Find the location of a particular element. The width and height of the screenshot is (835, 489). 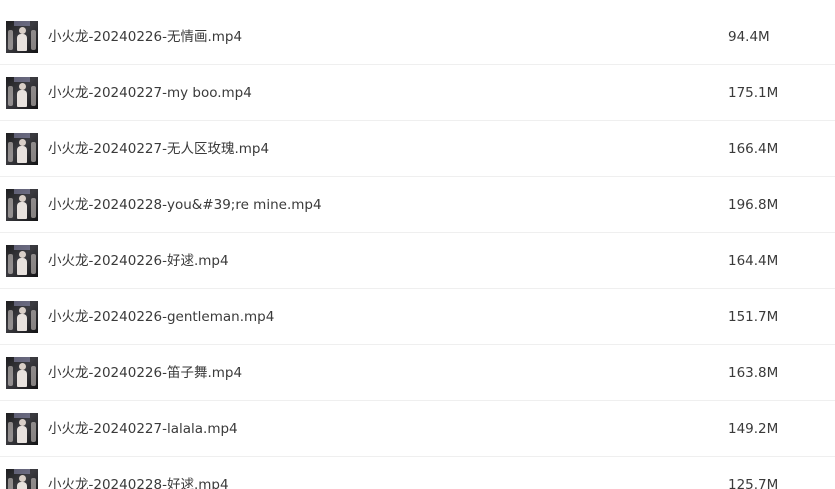

file-size: 151.7M is located at coordinates (753, 317).